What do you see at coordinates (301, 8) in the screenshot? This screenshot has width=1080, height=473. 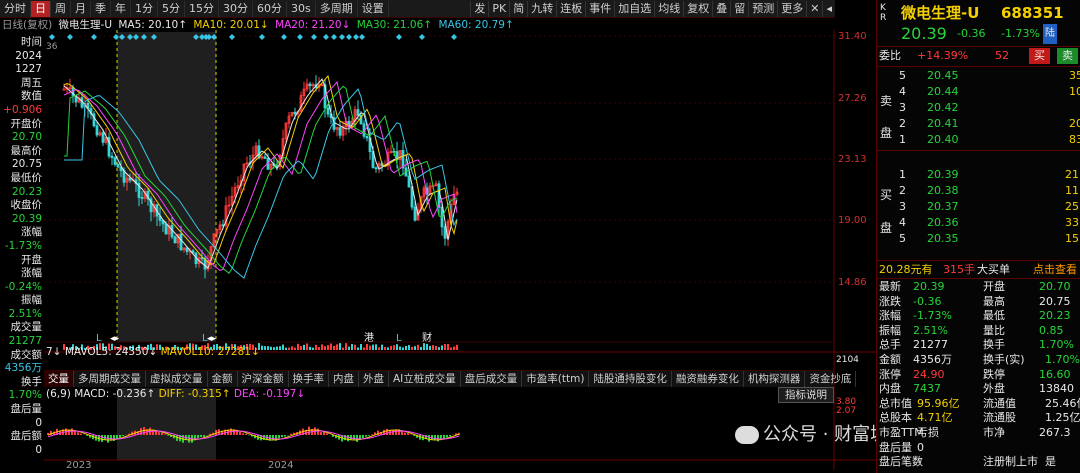 I see `period-tab-11: 30s` at bounding box center [301, 8].